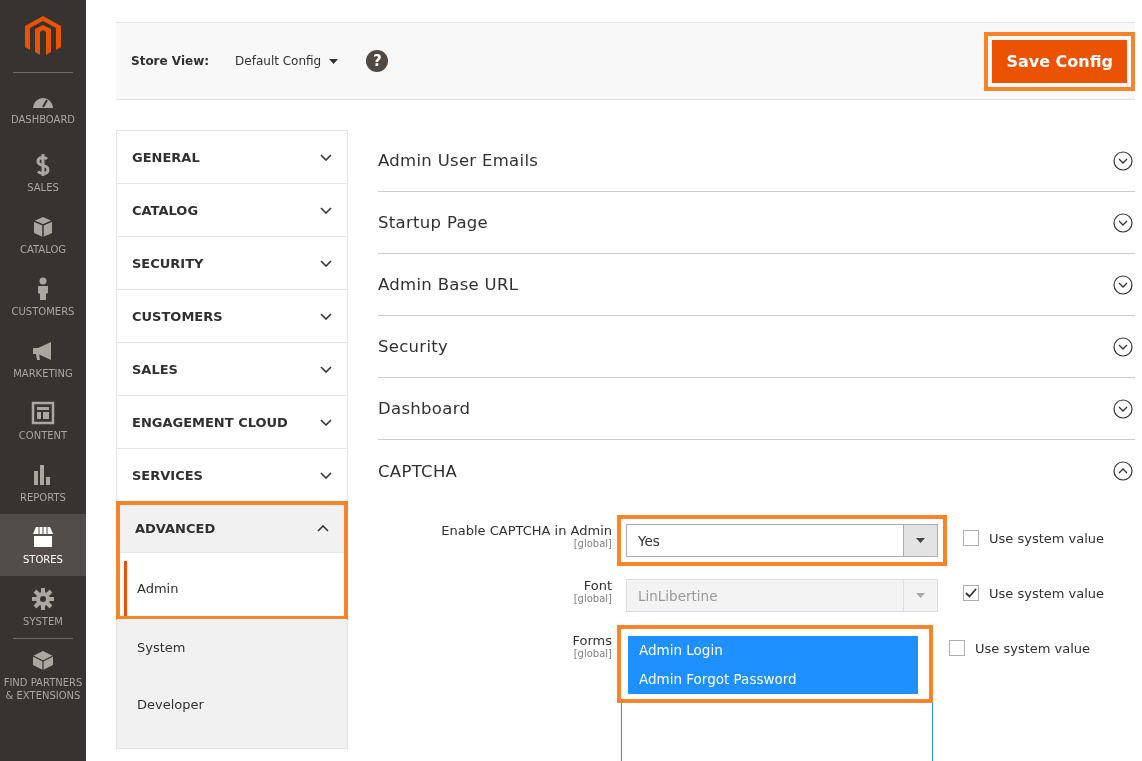 This screenshot has width=1142, height=761. What do you see at coordinates (43, 102) in the screenshot?
I see `gauge-icon` at bounding box center [43, 102].